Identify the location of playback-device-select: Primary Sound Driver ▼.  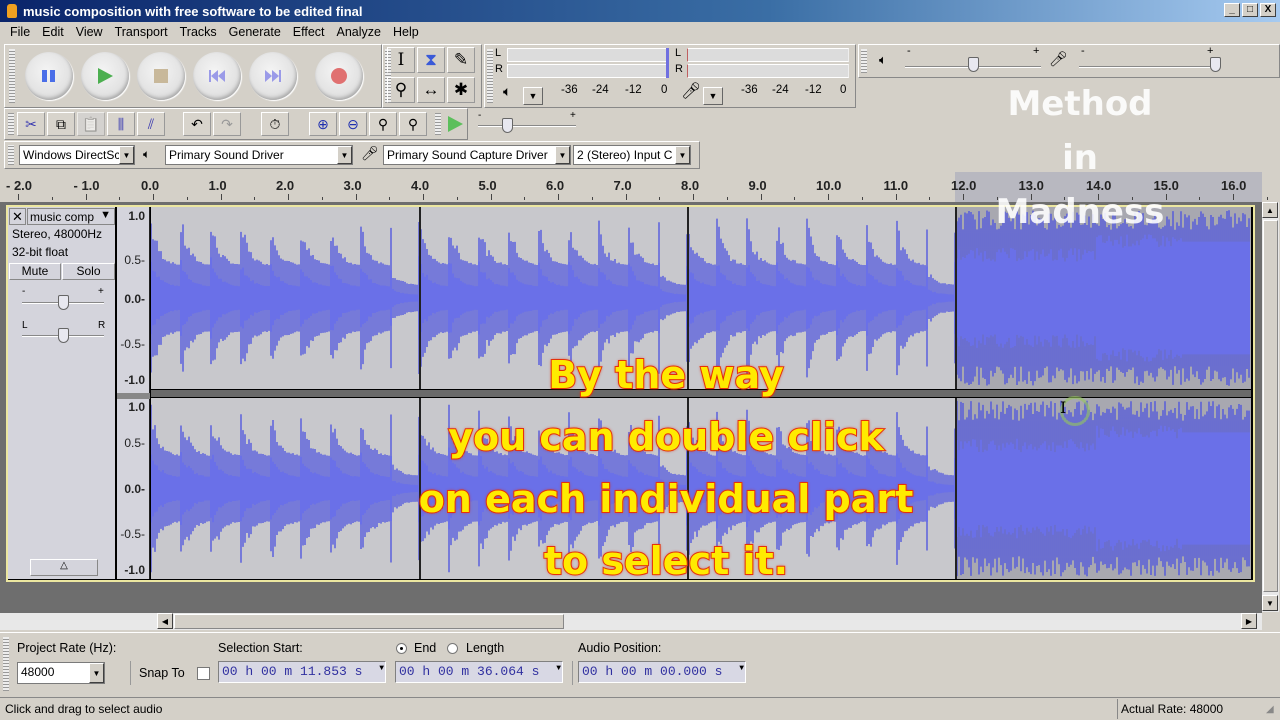
(259, 155).